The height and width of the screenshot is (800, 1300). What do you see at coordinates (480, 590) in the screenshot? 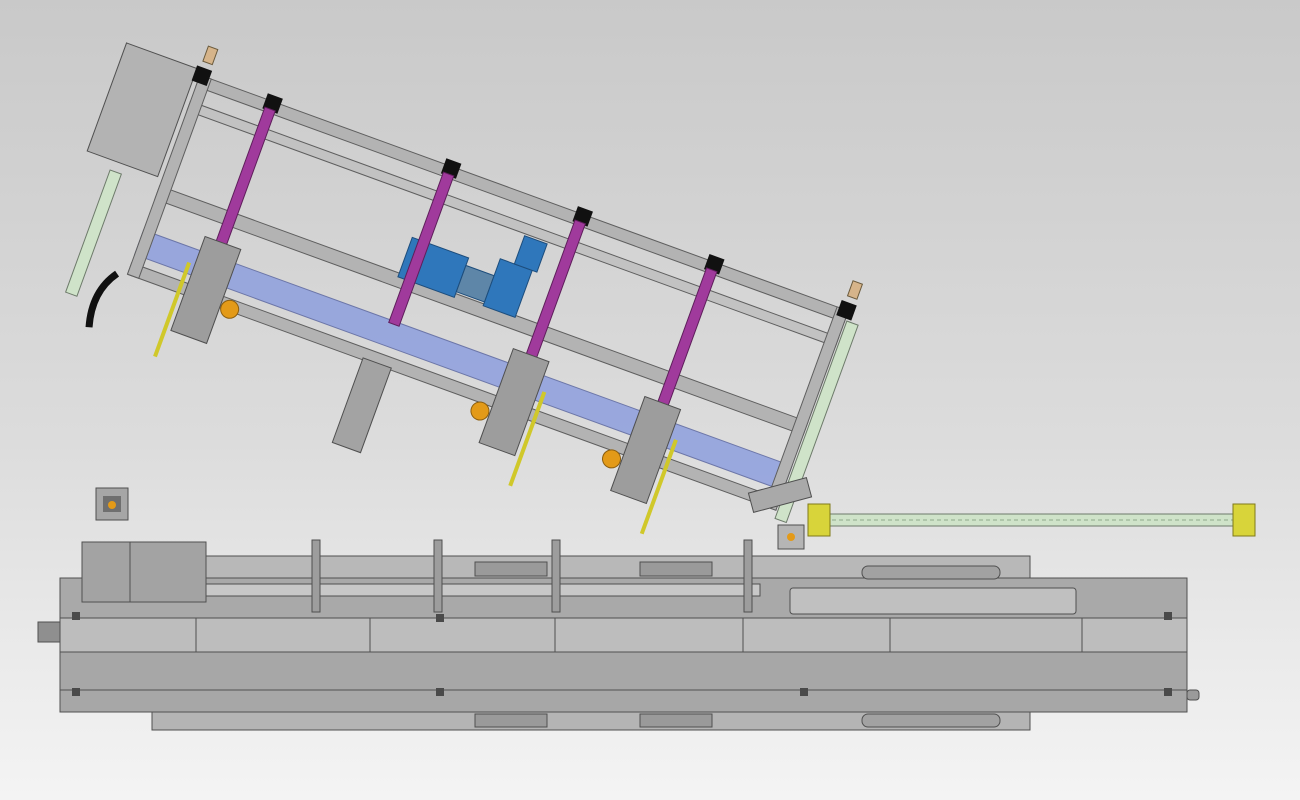
I see `base-shaft-channel` at bounding box center [480, 590].